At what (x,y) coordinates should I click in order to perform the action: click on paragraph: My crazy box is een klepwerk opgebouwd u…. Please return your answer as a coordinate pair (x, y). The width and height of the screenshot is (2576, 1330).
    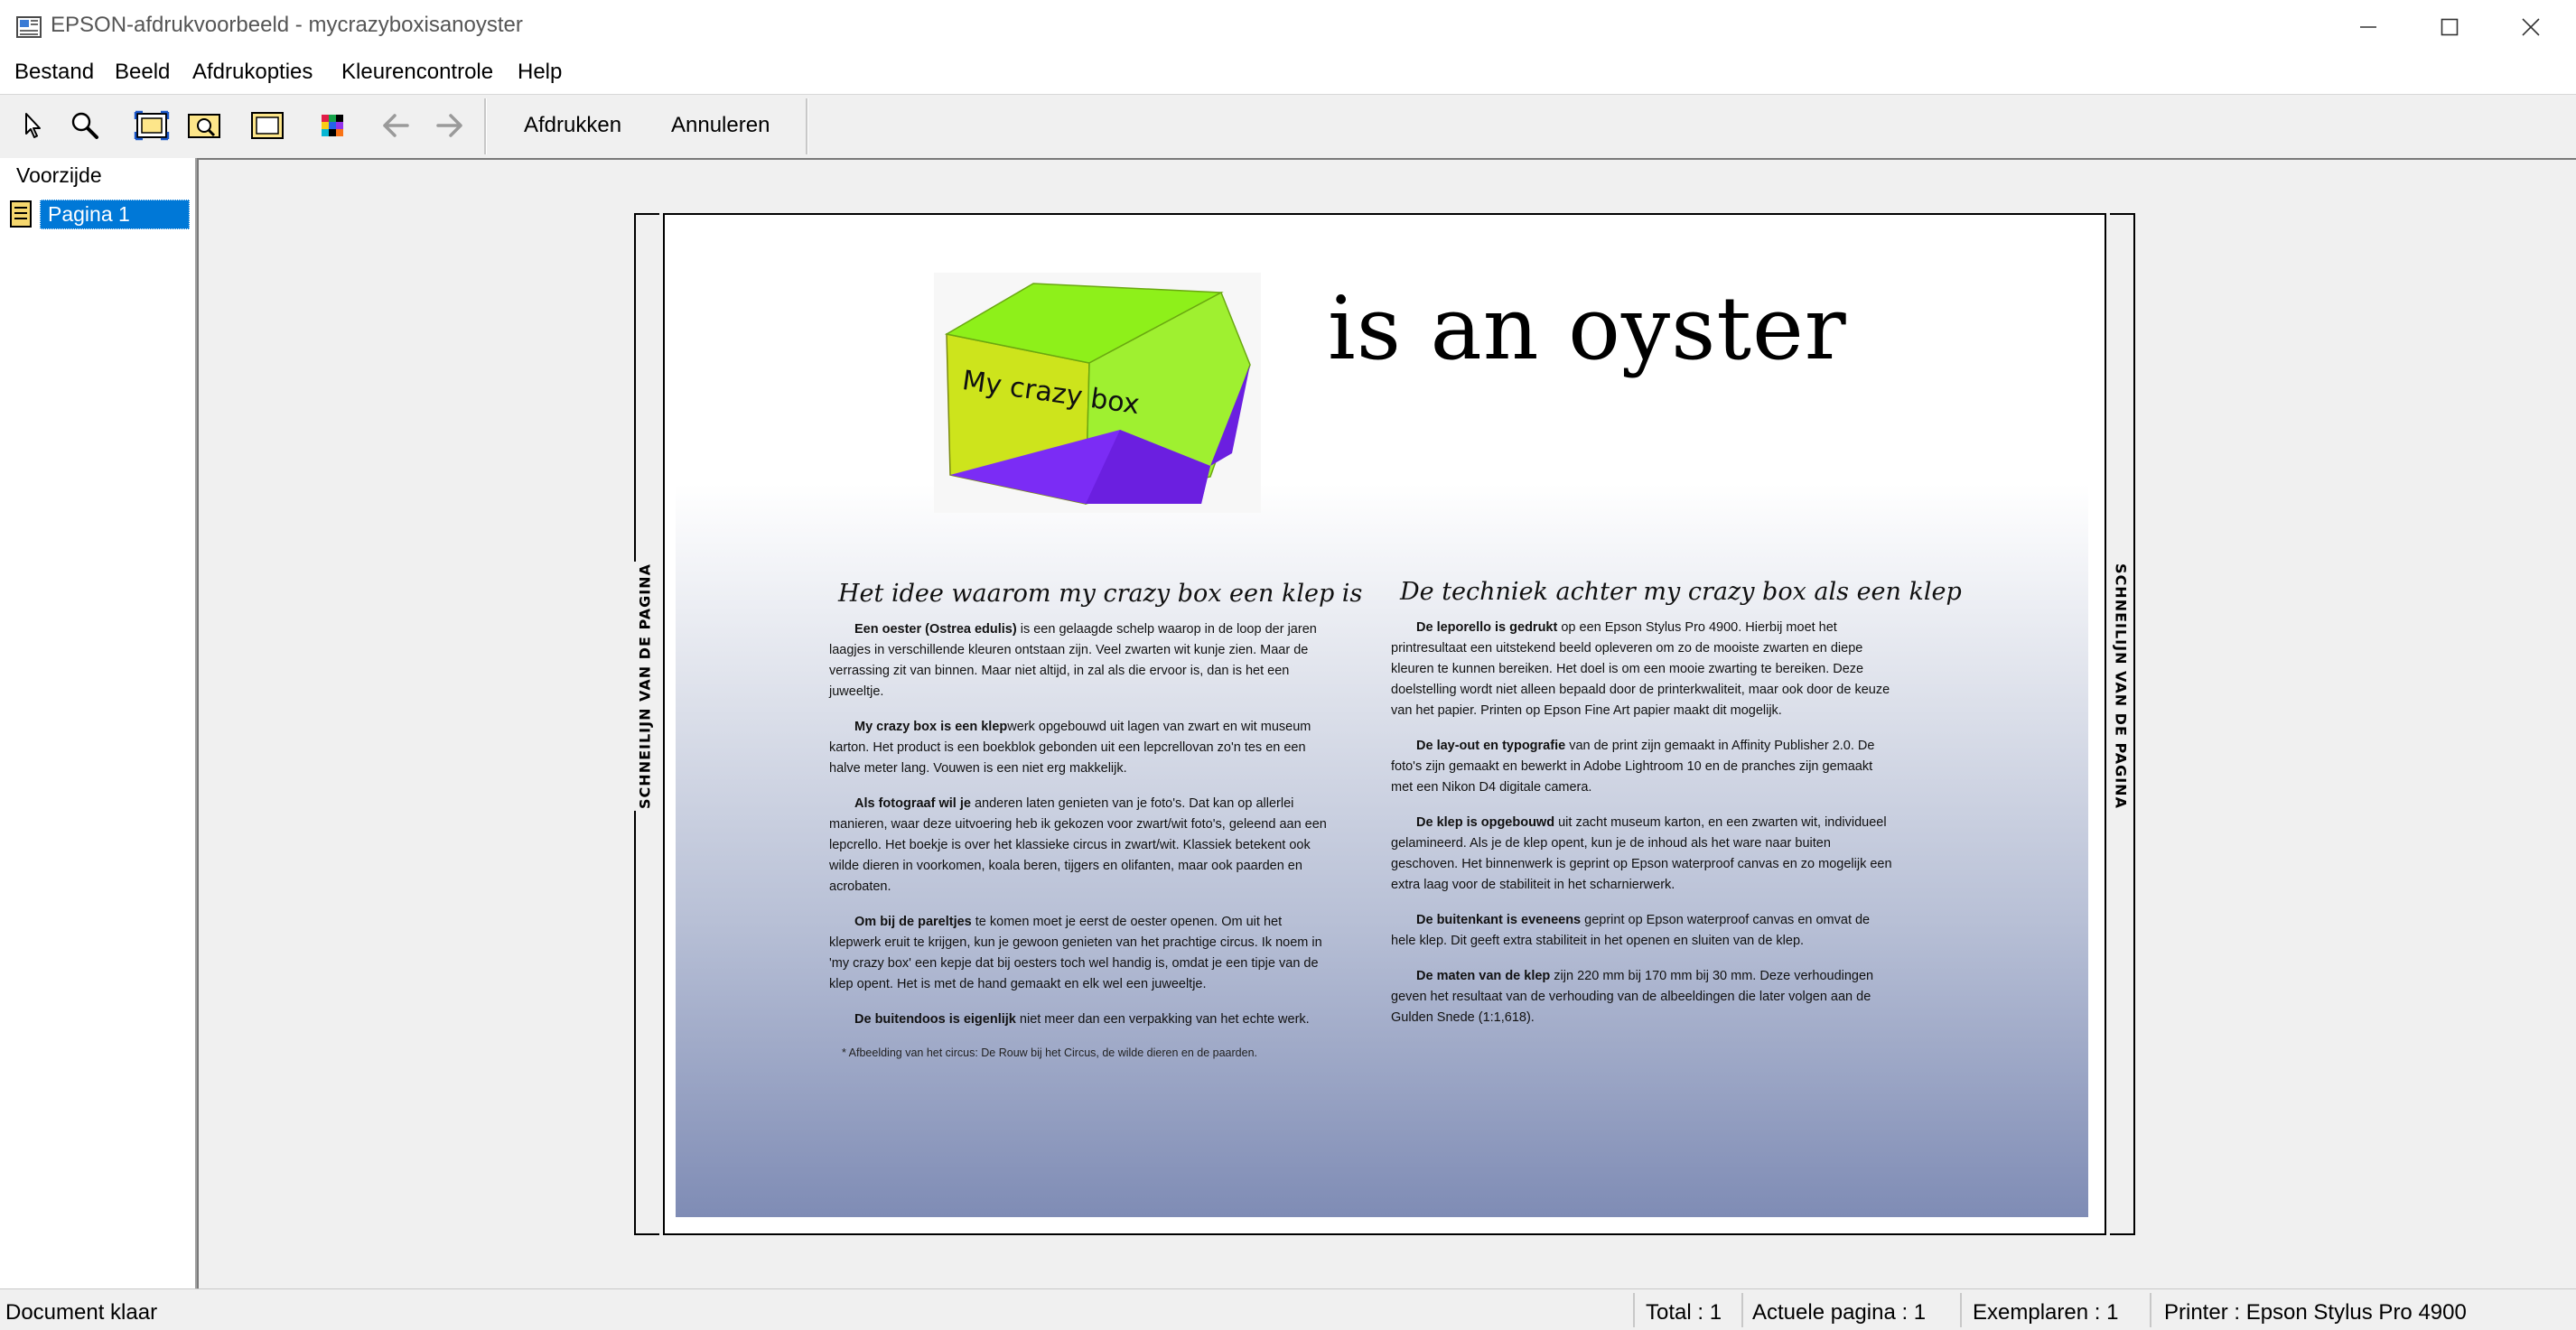
    Looking at the image, I should click on (1082, 748).